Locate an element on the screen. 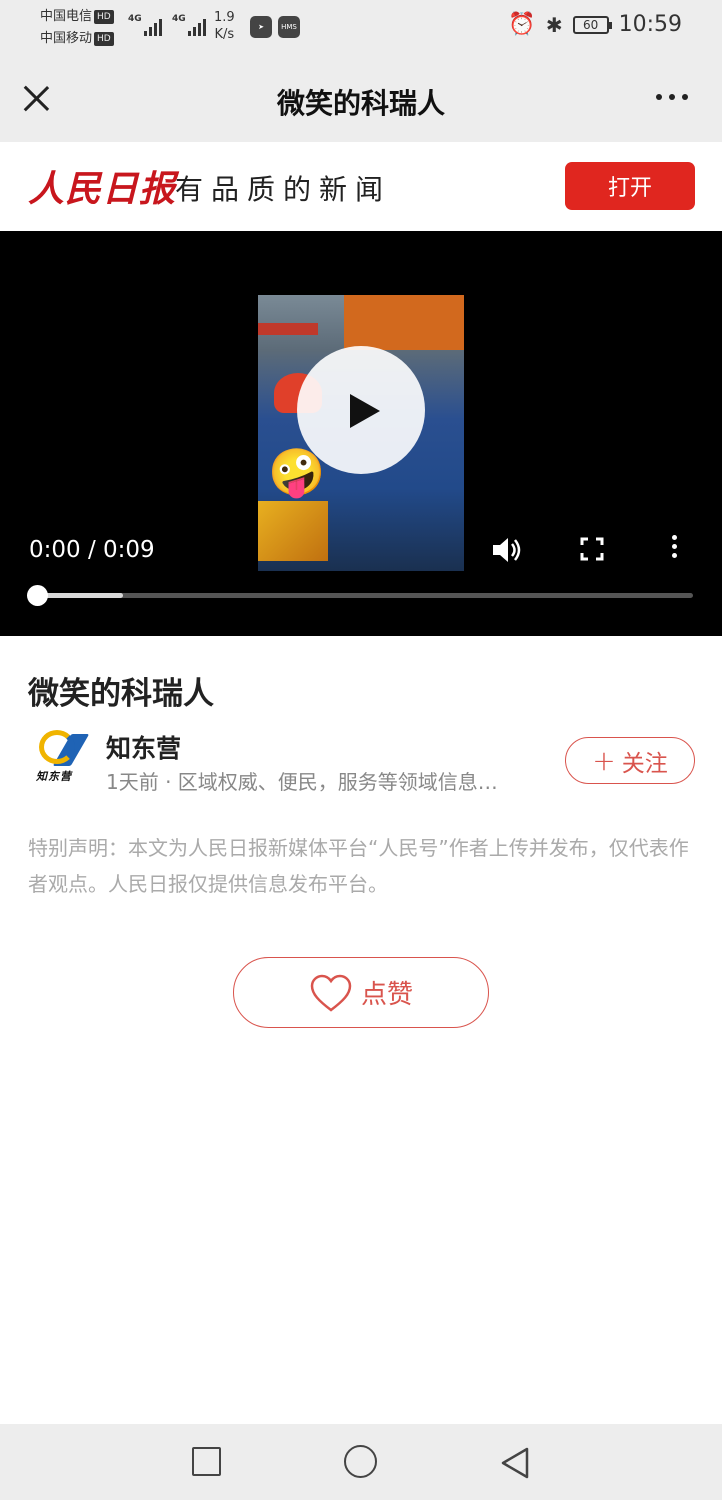  carrier-1: 中国电信 is located at coordinates (66, 16).